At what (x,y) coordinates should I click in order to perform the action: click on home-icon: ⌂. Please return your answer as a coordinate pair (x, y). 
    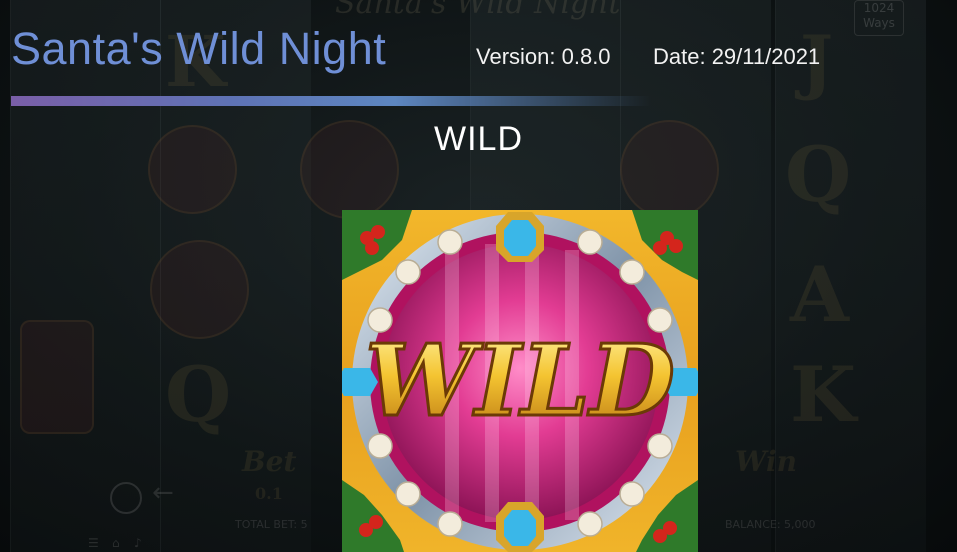
    Looking at the image, I should click on (116, 543).